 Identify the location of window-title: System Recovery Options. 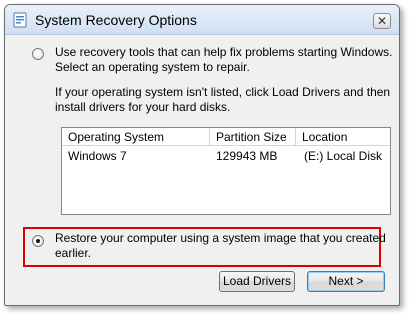
(116, 20).